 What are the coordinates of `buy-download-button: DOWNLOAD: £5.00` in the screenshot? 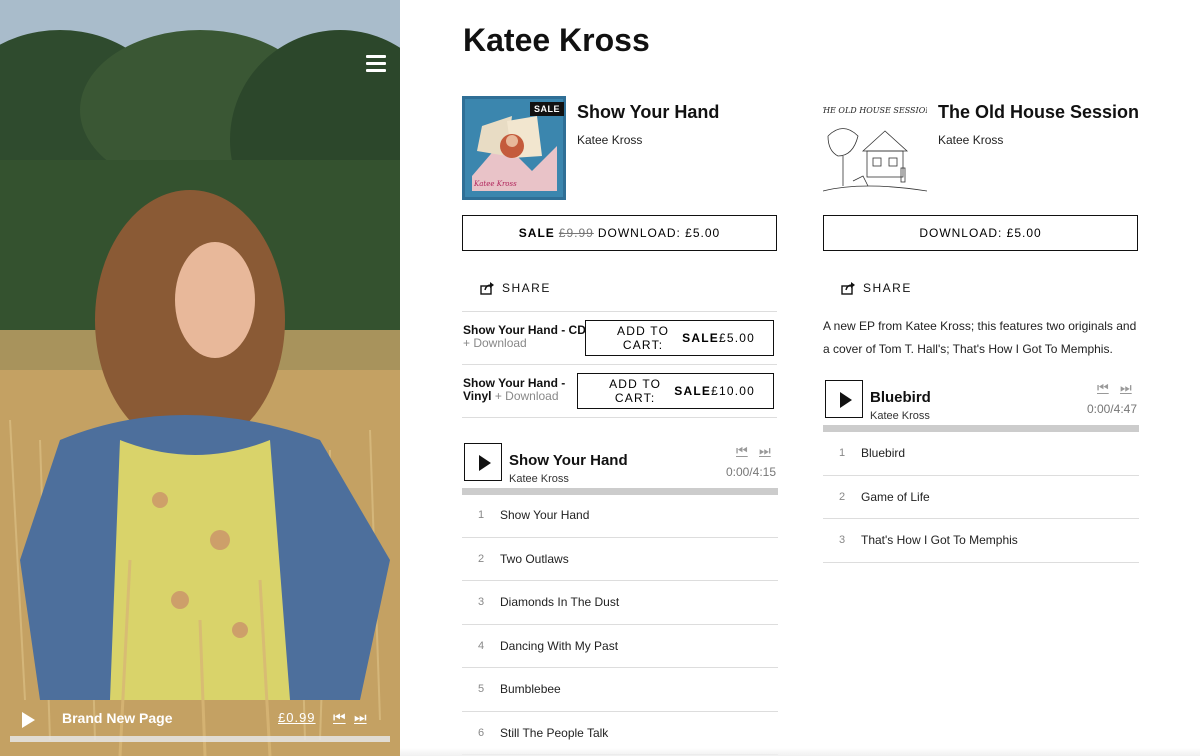 It's located at (980, 233).